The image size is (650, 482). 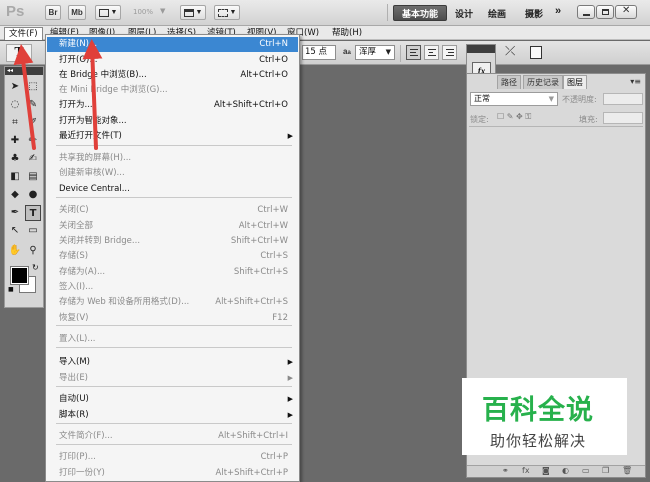 What do you see at coordinates (575, 82) in the screenshot?
I see `tab-layers: 图层` at bounding box center [575, 82].